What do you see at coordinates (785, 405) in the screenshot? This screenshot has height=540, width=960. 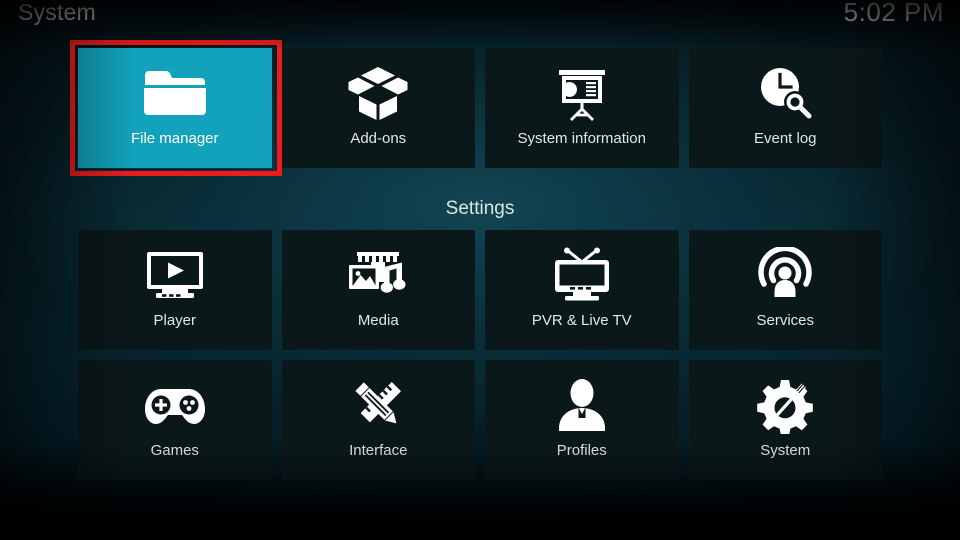 I see `gear-tools-icon` at bounding box center [785, 405].